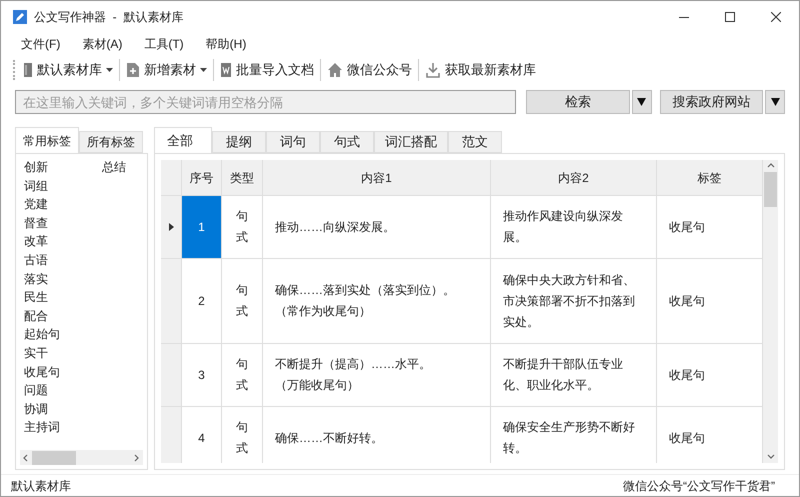 This screenshot has width=800, height=497. What do you see at coordinates (730, 17) in the screenshot?
I see `maximize-icon` at bounding box center [730, 17].